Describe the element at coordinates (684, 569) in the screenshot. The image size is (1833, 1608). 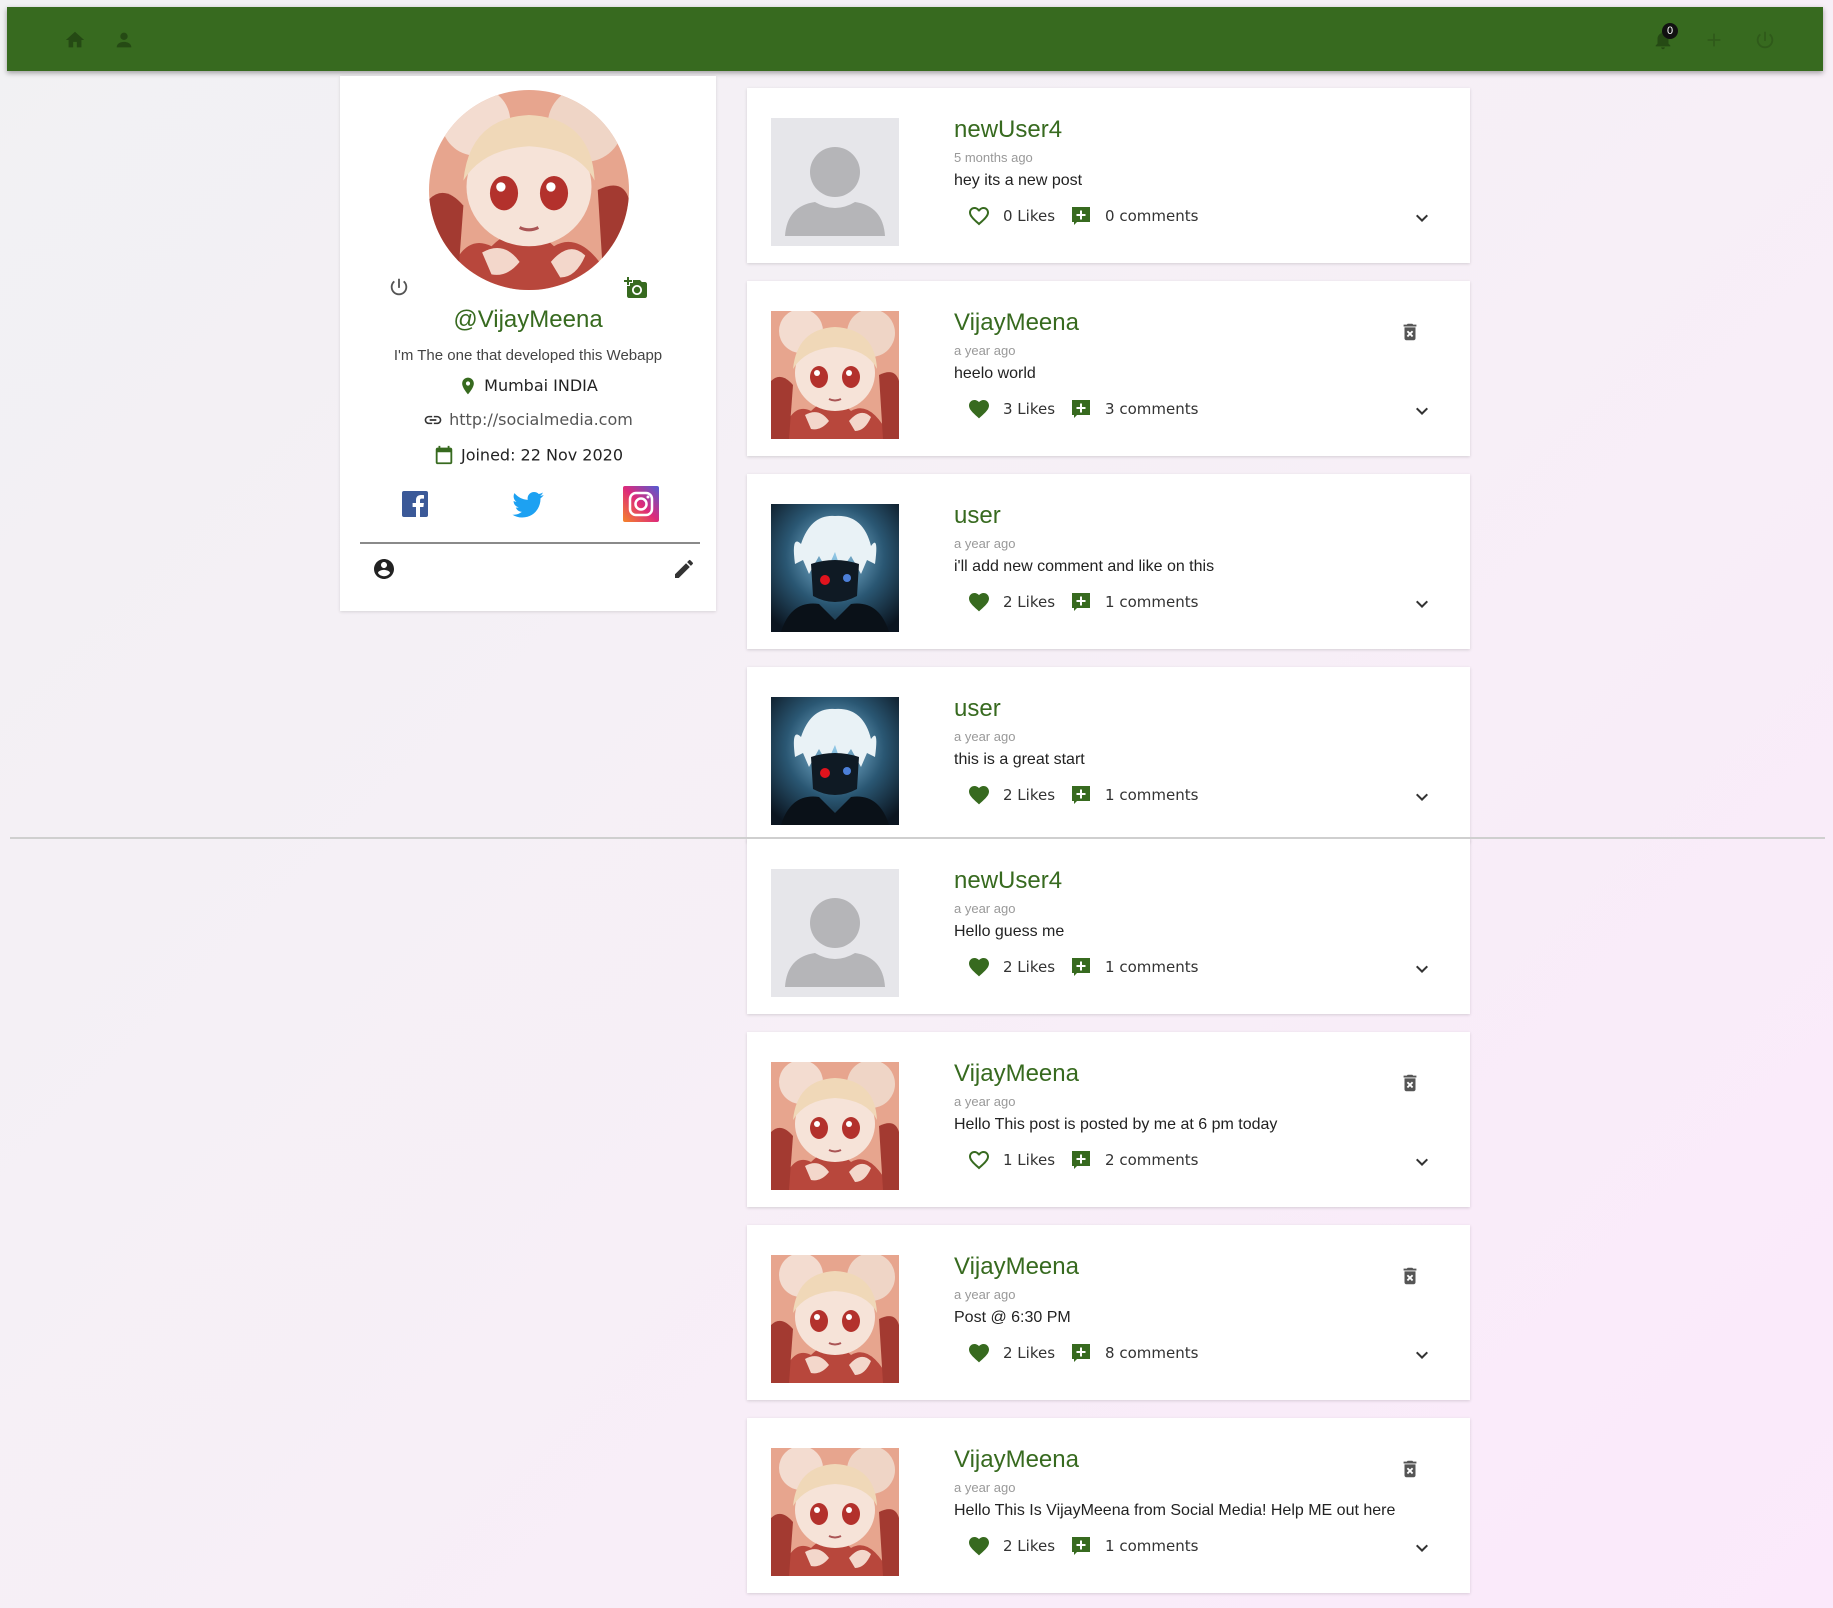
I see `edit-icon` at that location.